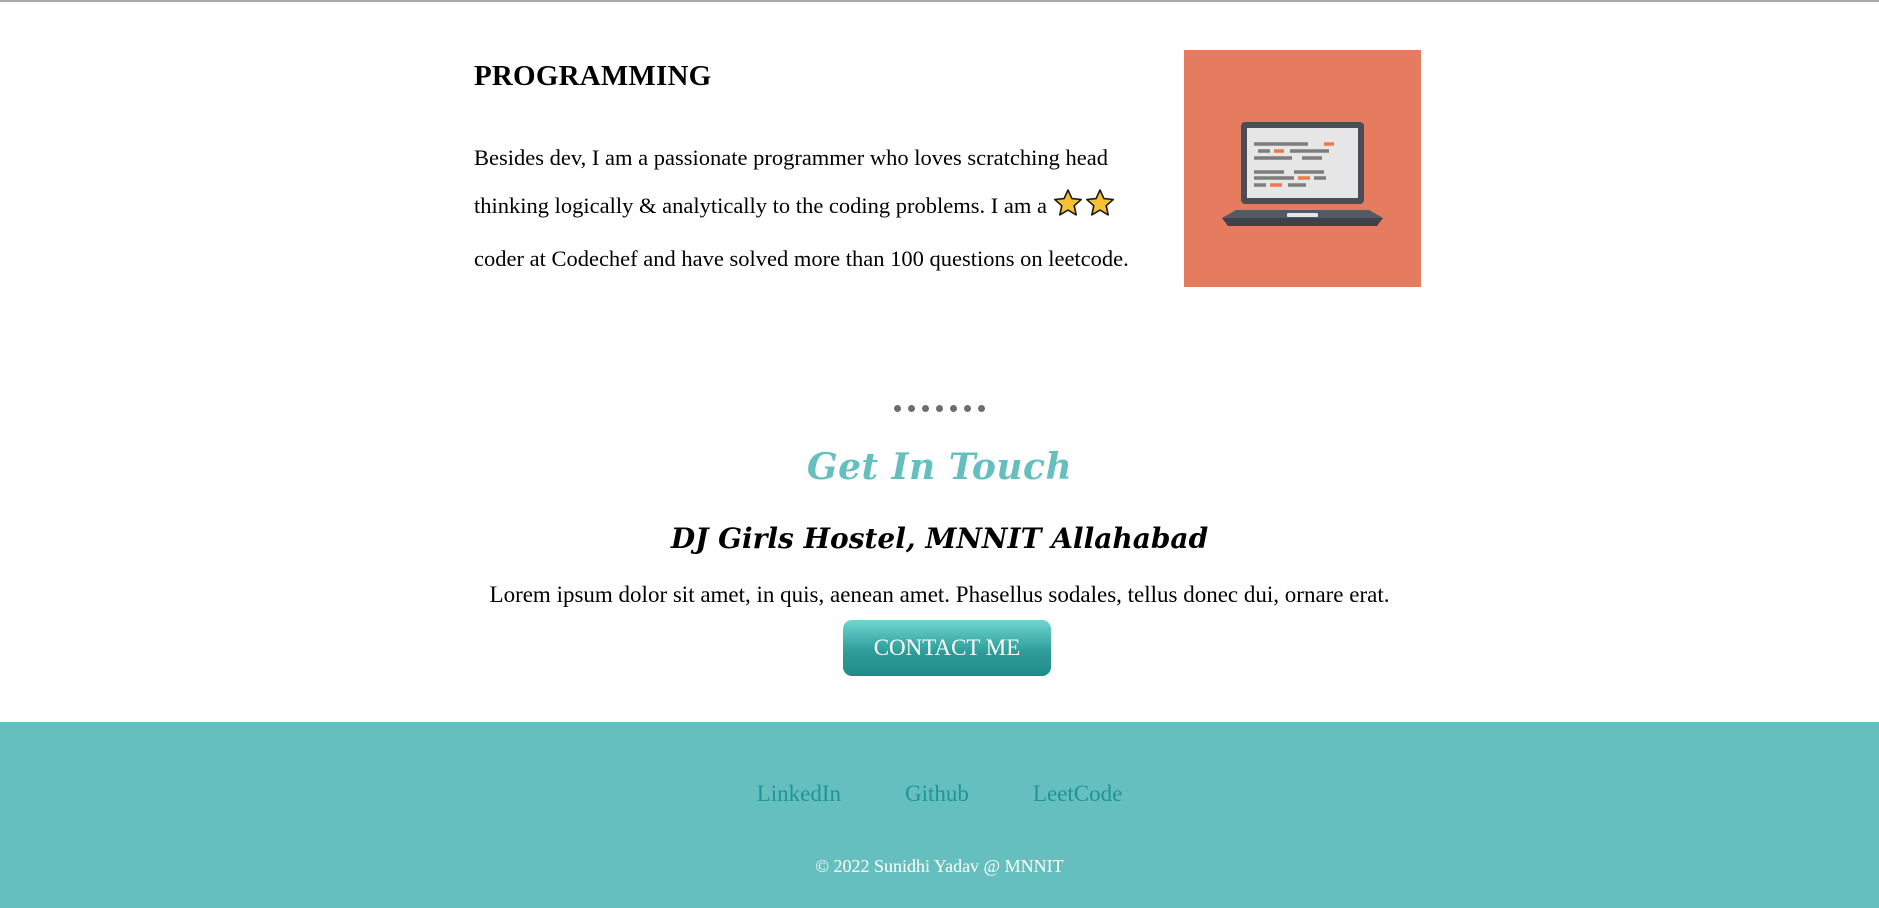 This screenshot has height=908, width=1879. I want to click on copyright-text: © 2022 Sunidhi Yadav @ MNNIT, so click(939, 866).